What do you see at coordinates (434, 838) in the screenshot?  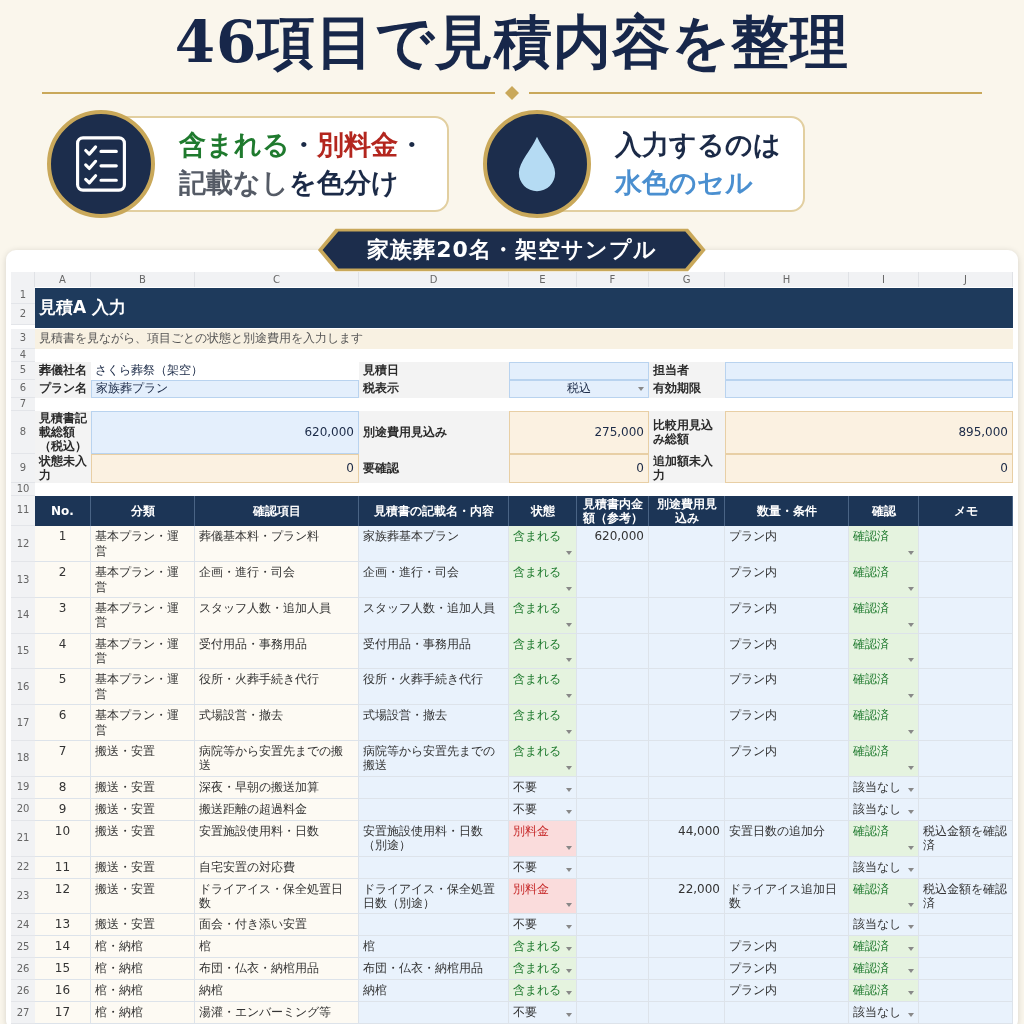 I see `table-cell: 安置施設使用料・日数（別途）` at bounding box center [434, 838].